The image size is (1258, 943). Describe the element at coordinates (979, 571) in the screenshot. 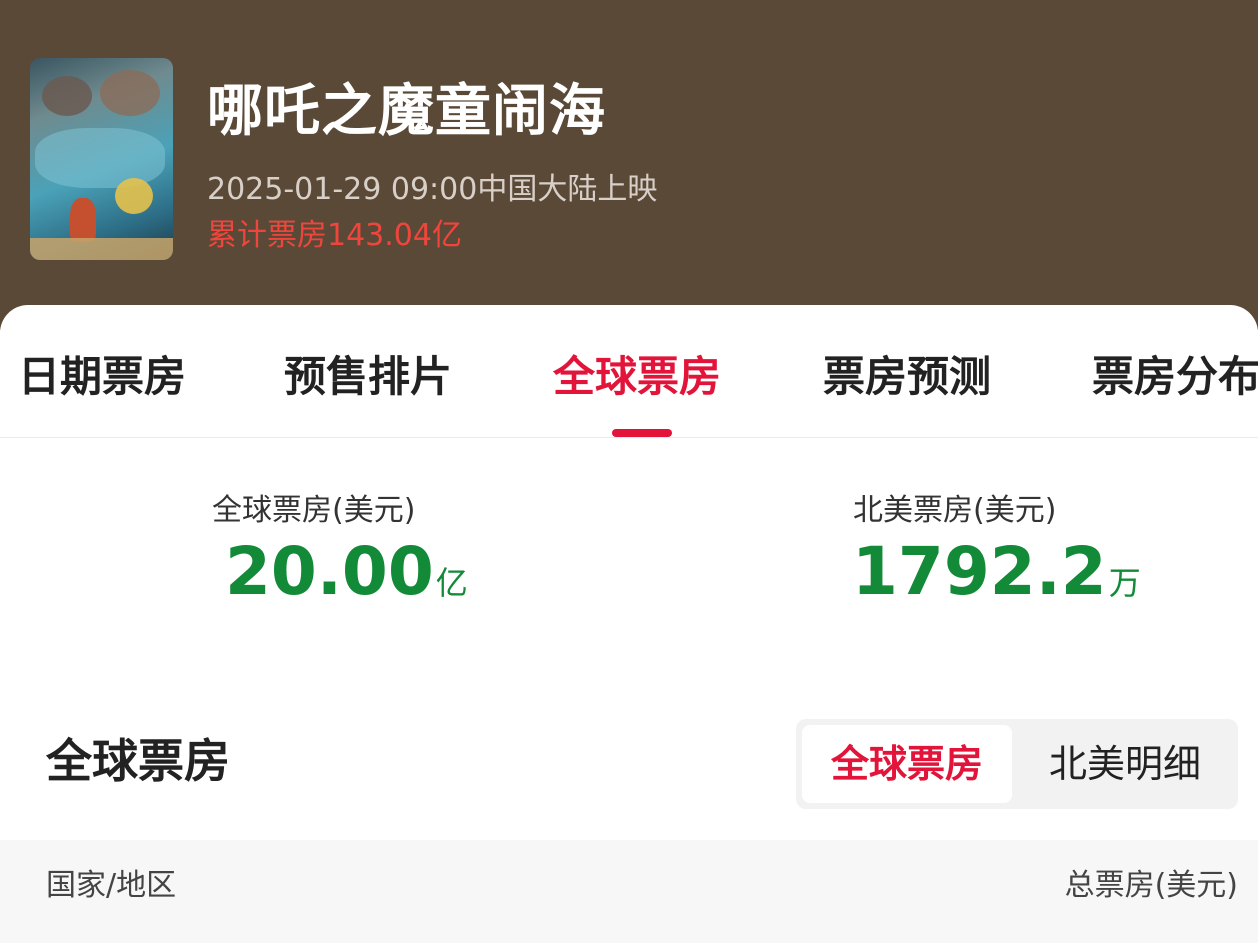

I see `north-america-value-number: 1792.2` at that location.